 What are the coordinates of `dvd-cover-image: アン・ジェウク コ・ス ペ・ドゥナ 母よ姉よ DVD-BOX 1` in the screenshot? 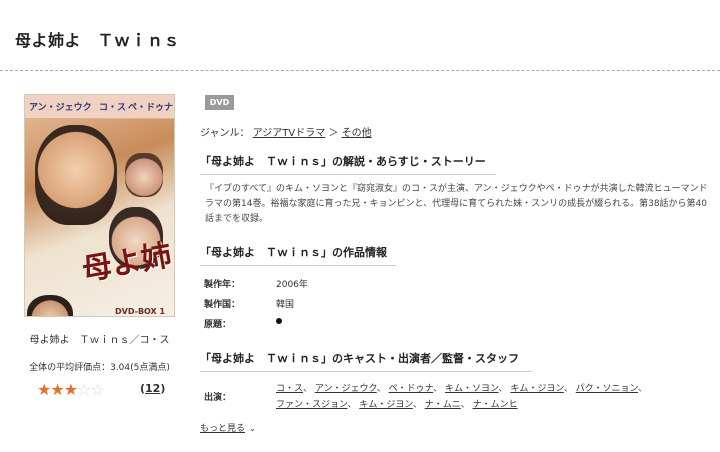 It's located at (99, 205).